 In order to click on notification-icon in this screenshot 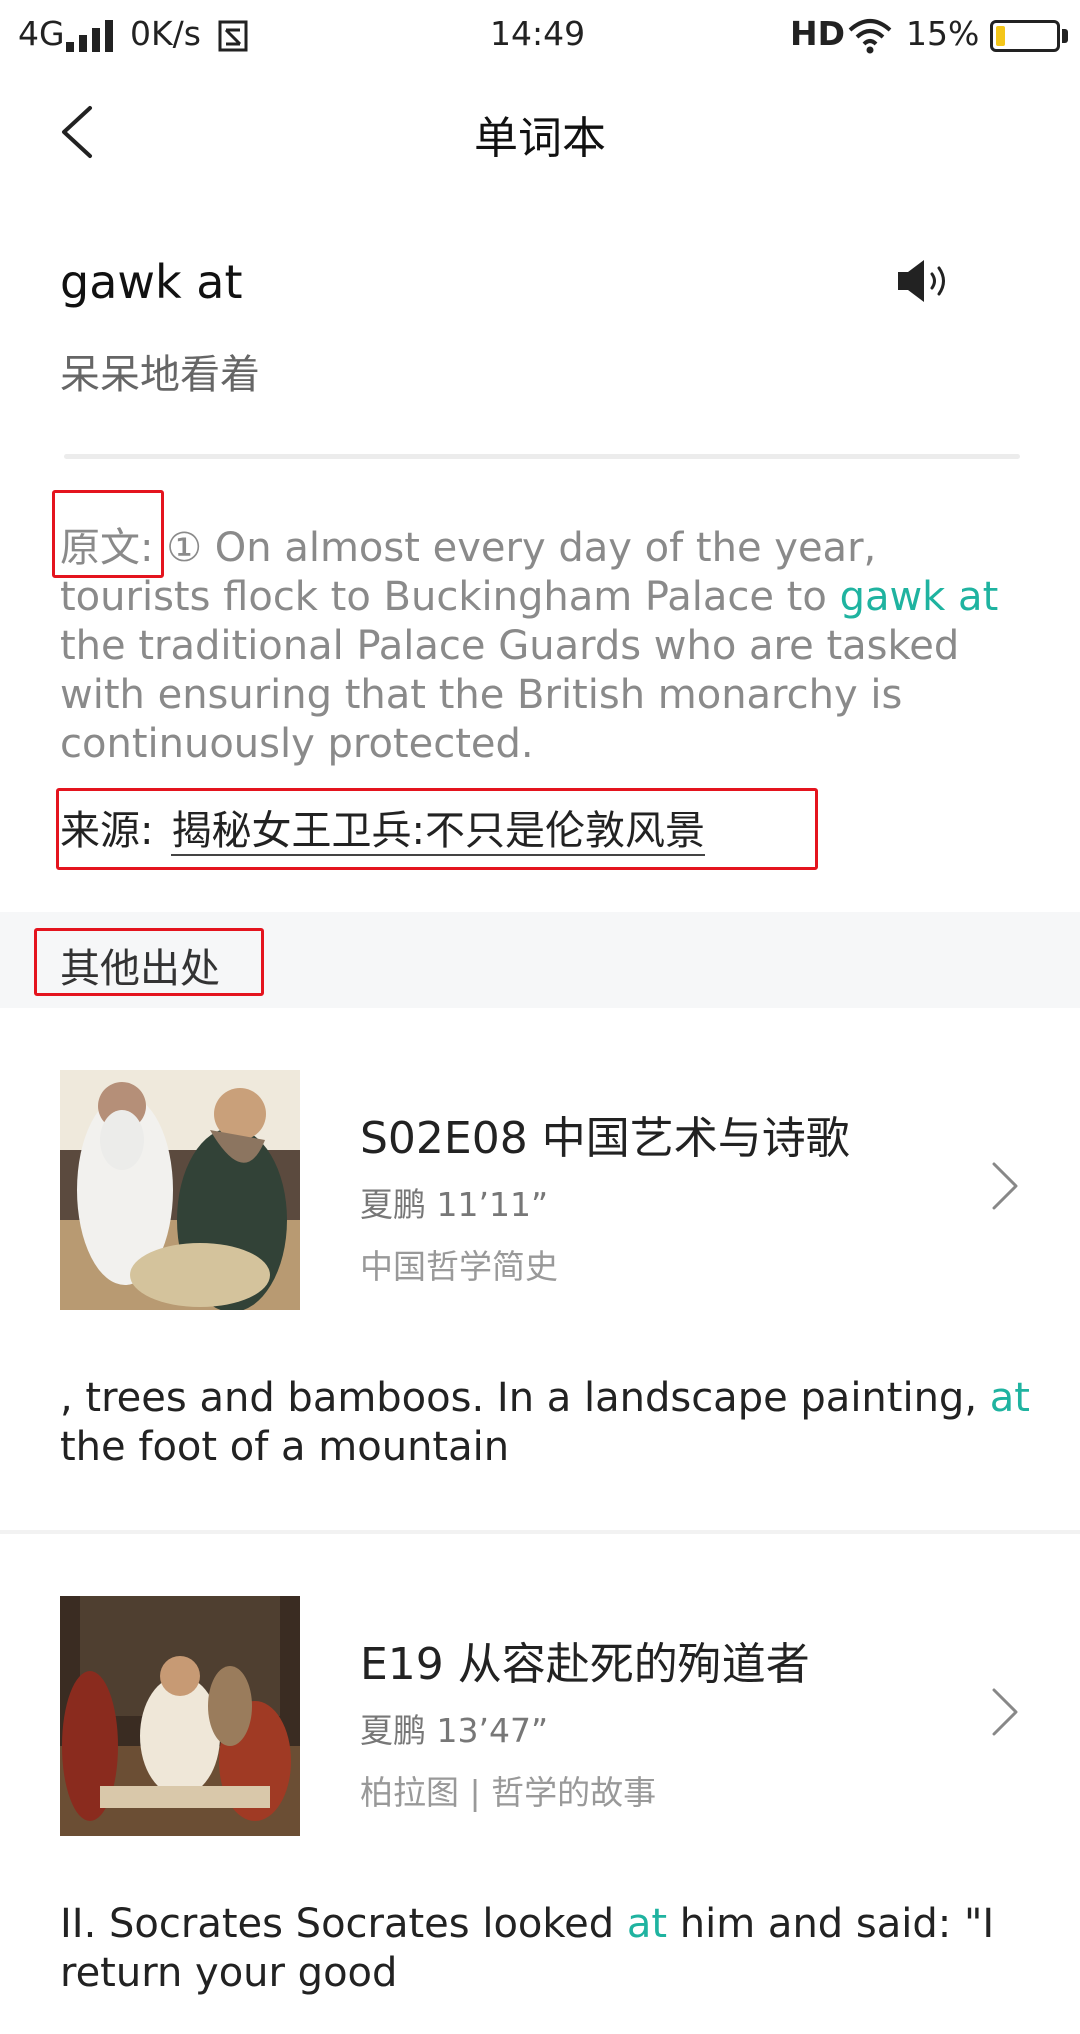, I will do `click(233, 36)`.